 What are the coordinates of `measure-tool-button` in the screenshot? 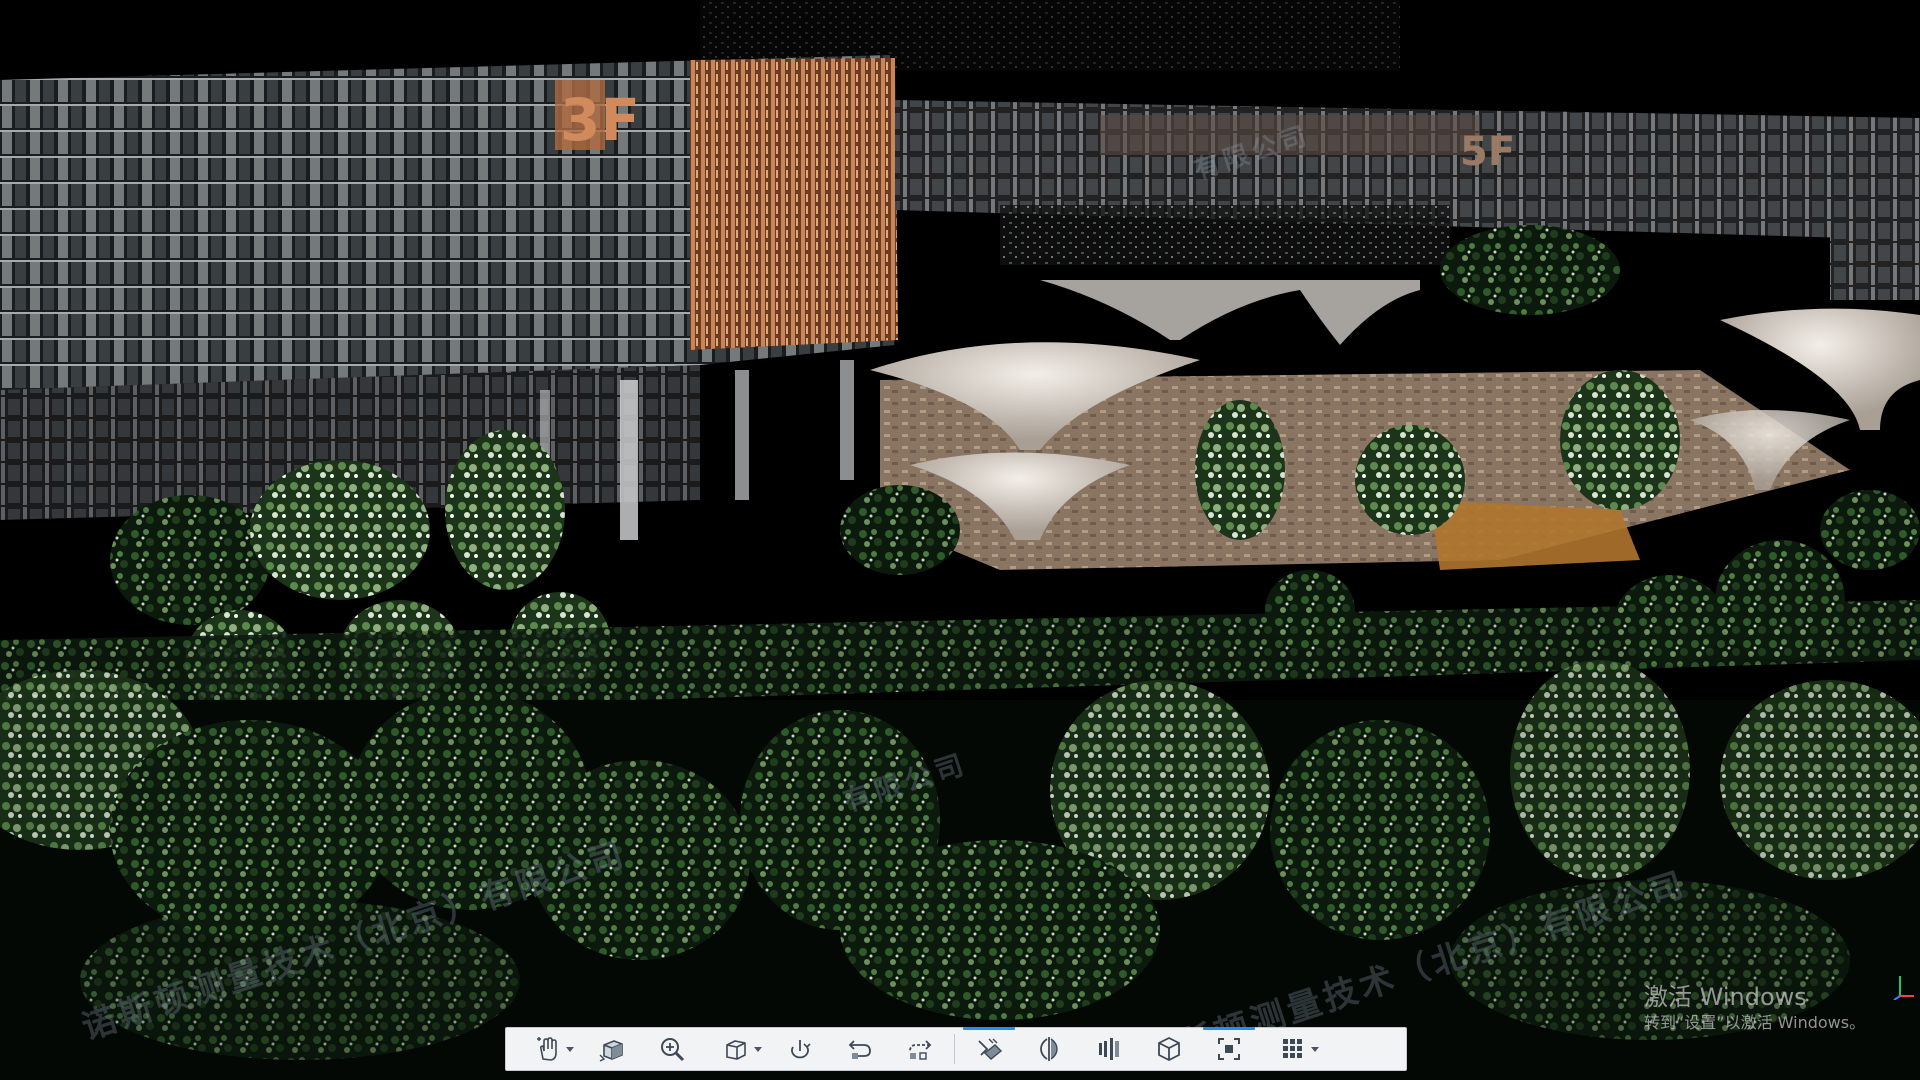 It's located at (989, 1048).